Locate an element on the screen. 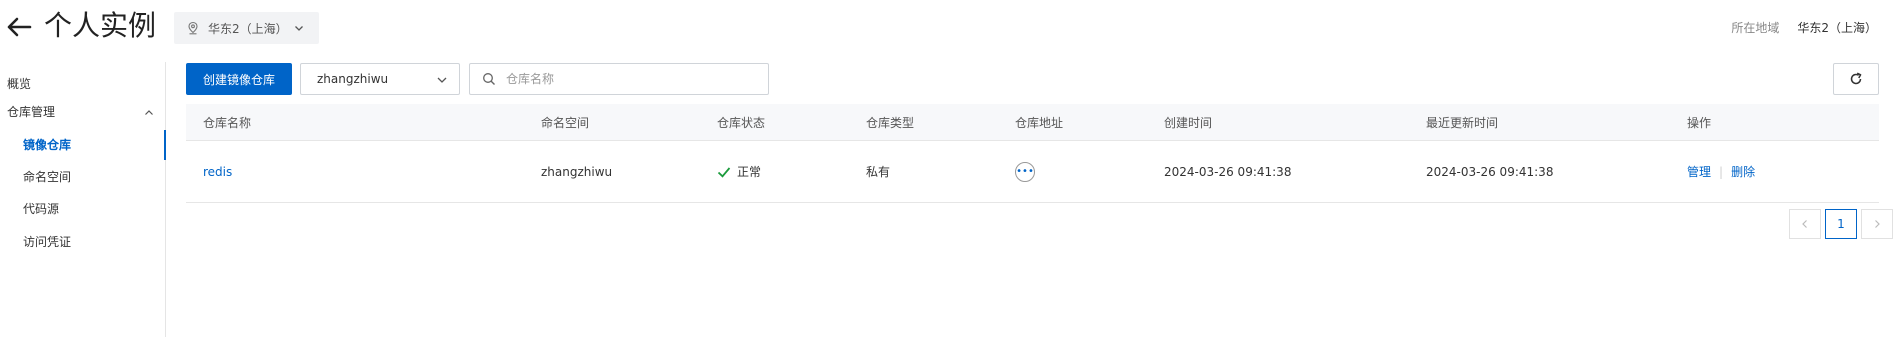 Image resolution: width=1897 pixels, height=337 pixels. column-header-type: 仓库类型 is located at coordinates (890, 122).